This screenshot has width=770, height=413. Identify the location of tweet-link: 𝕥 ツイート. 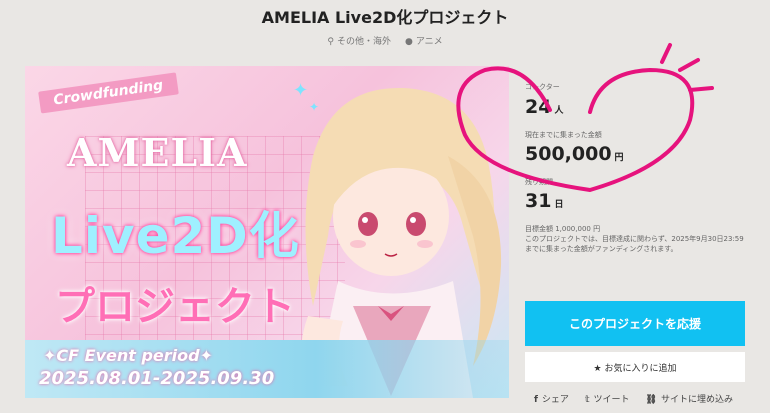
(607, 398).